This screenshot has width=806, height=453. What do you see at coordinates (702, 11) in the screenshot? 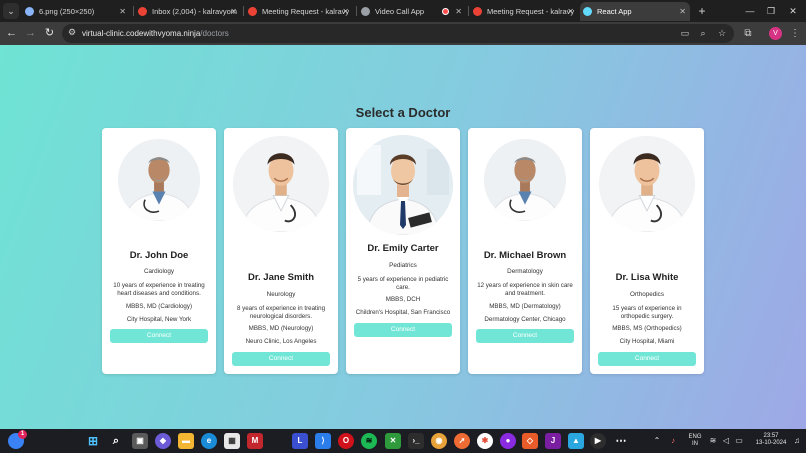
I see `new-tab-icon: +` at bounding box center [702, 11].